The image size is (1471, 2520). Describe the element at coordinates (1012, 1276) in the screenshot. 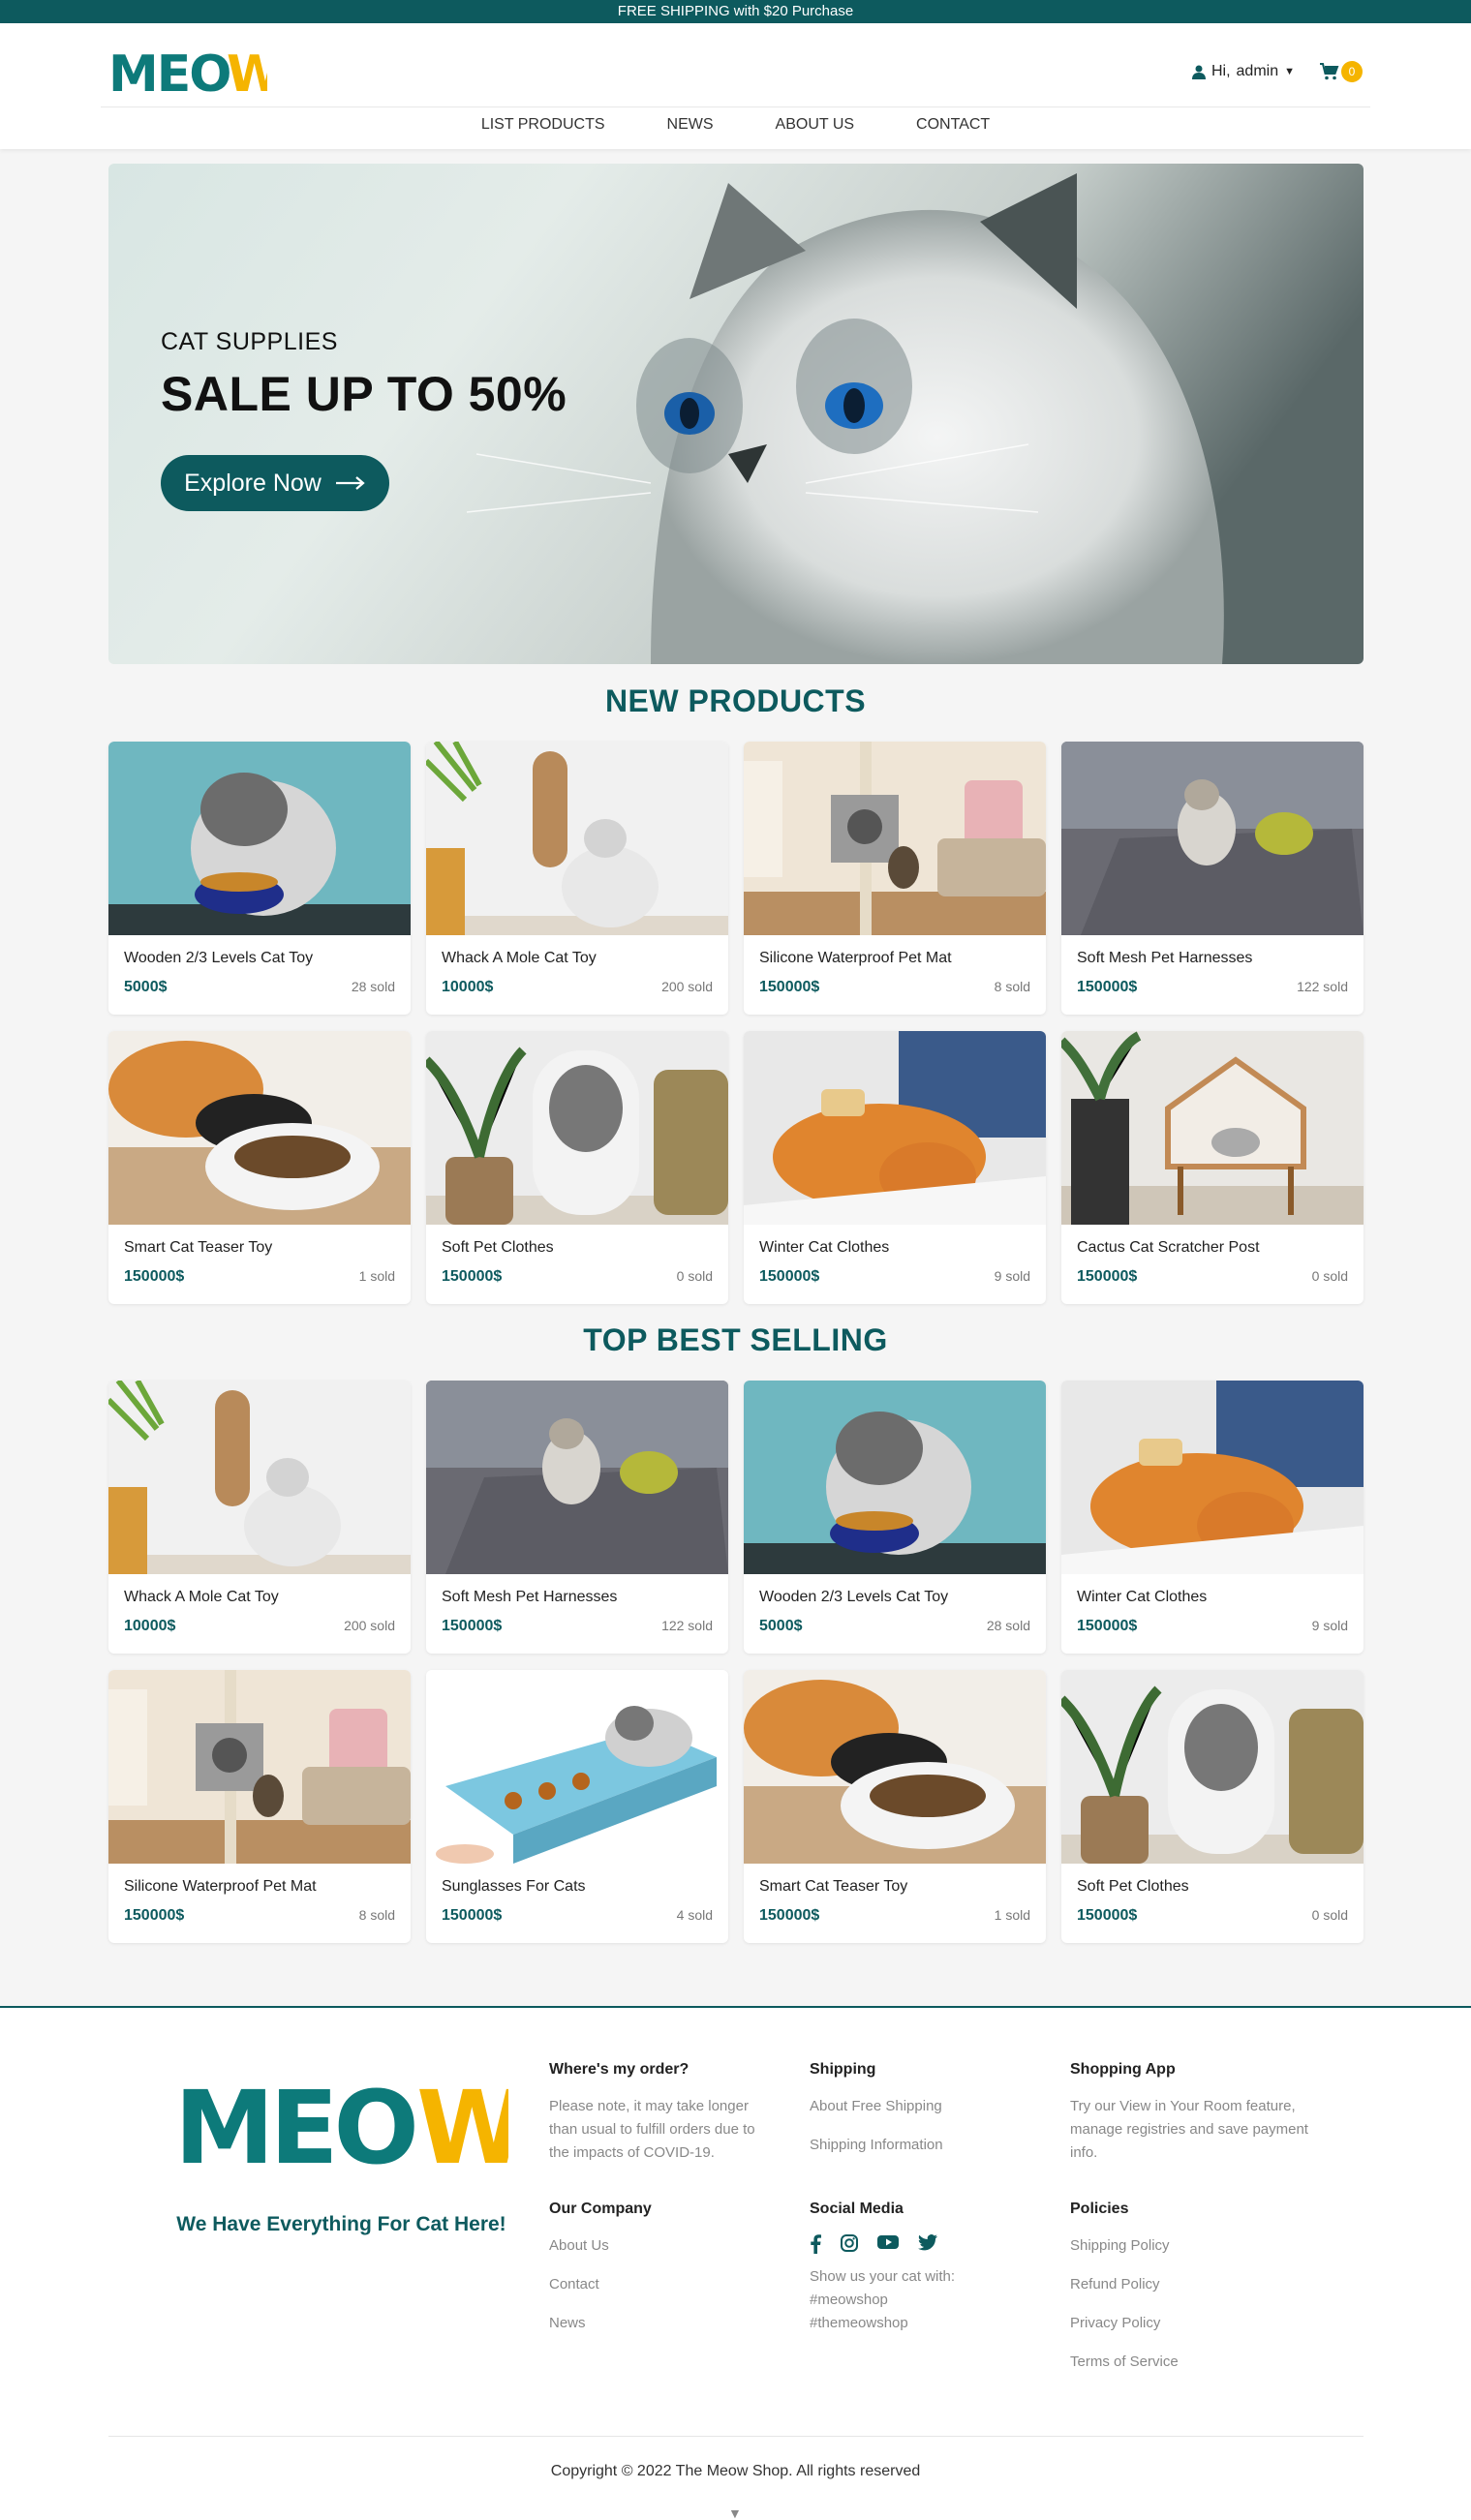

I see `product-sold-count: 9 sold` at that location.